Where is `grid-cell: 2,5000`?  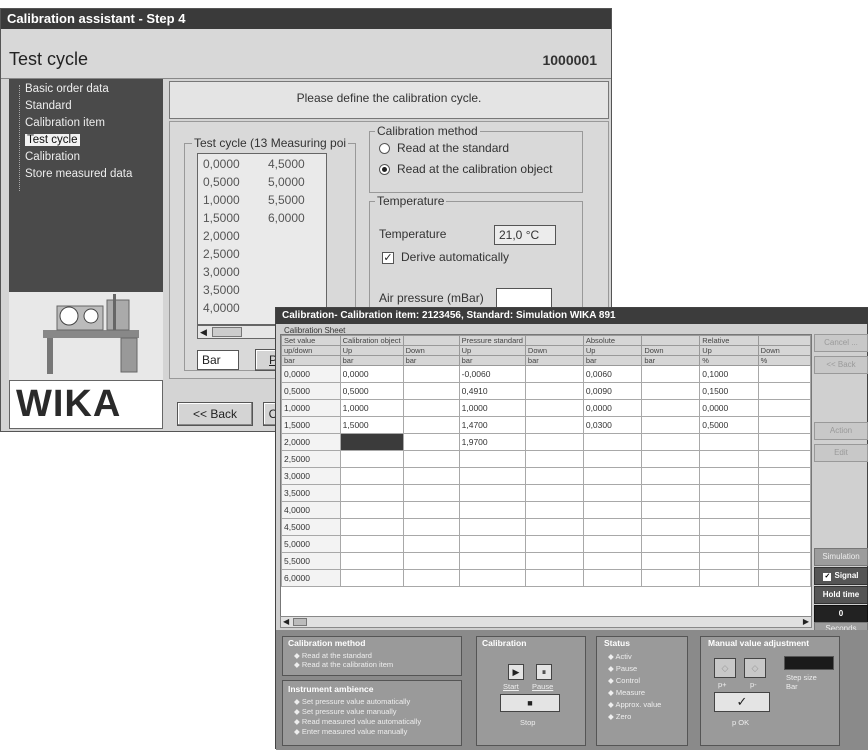 grid-cell: 2,5000 is located at coordinates (311, 459).